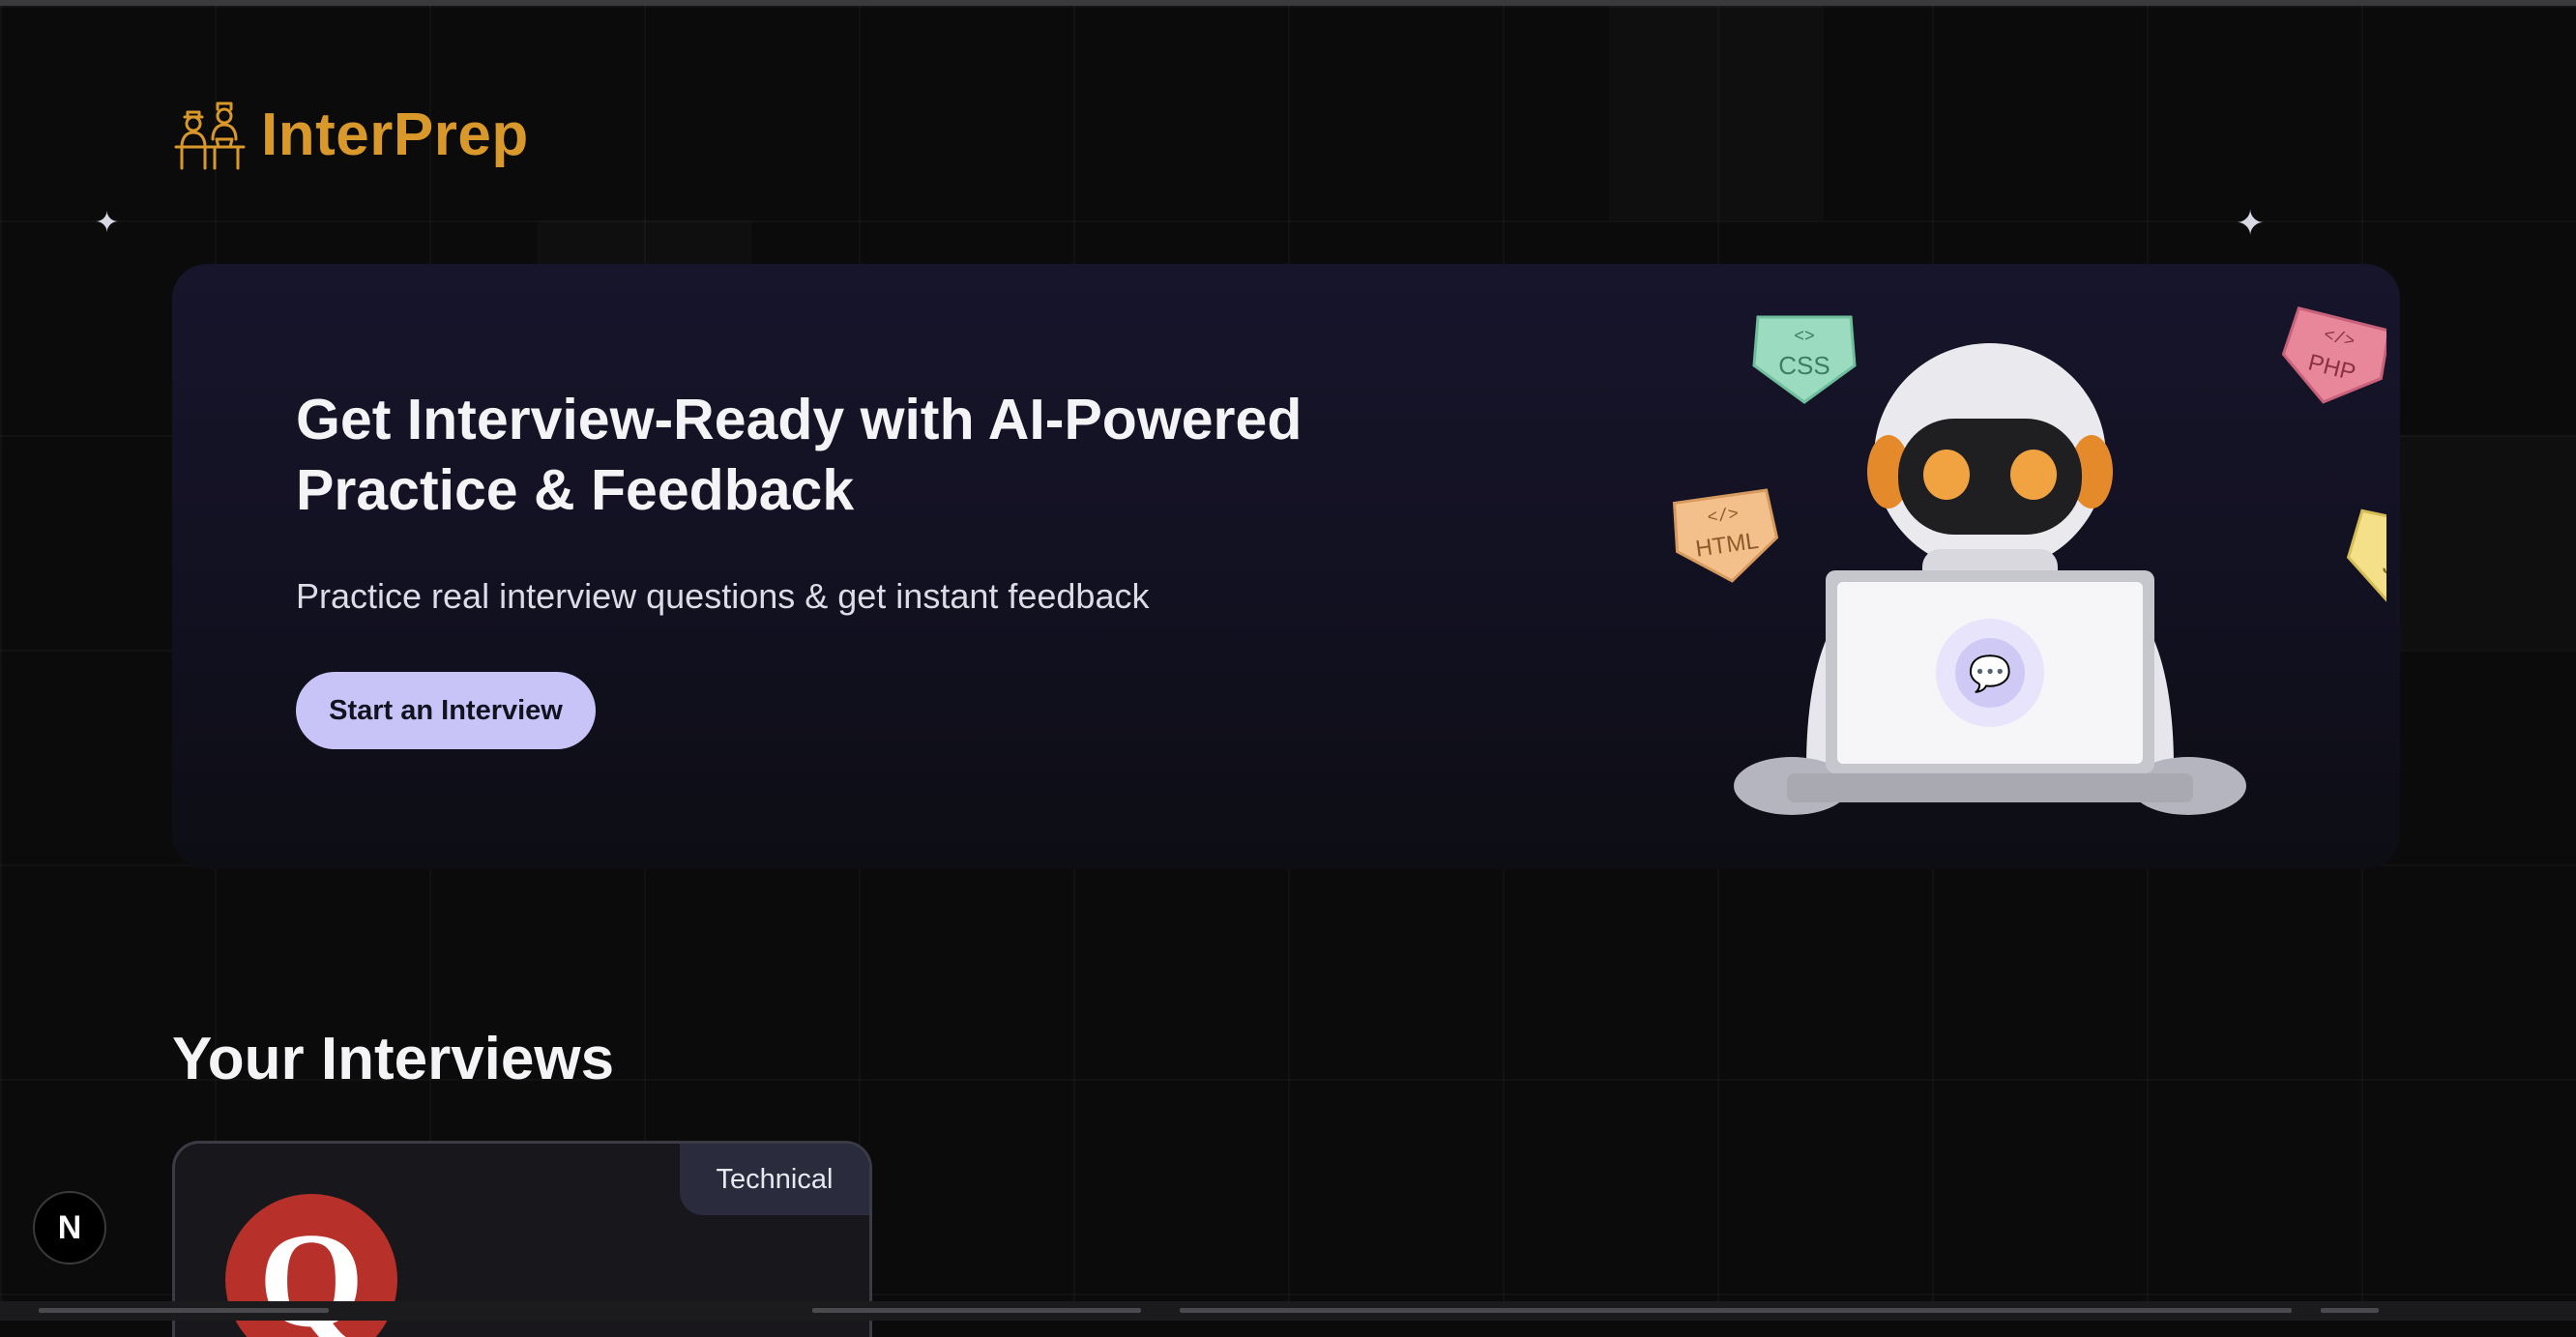 Image resolution: width=2576 pixels, height=1337 pixels. What do you see at coordinates (393, 1059) in the screenshot?
I see `section-title: Your Interviews` at bounding box center [393, 1059].